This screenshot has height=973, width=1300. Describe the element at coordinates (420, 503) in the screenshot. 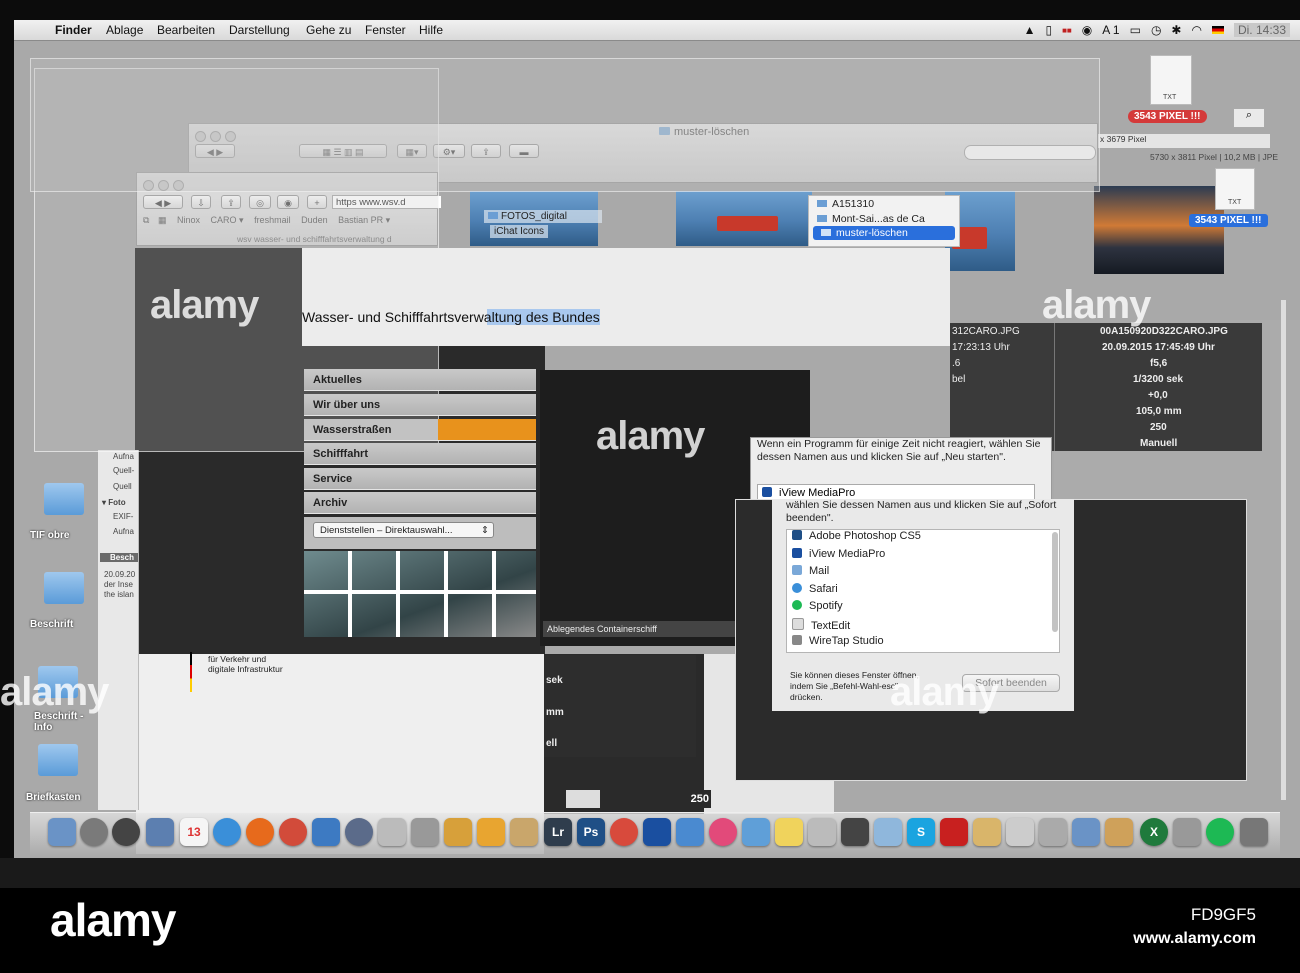

I see `nav-archiv: Archiv` at that location.